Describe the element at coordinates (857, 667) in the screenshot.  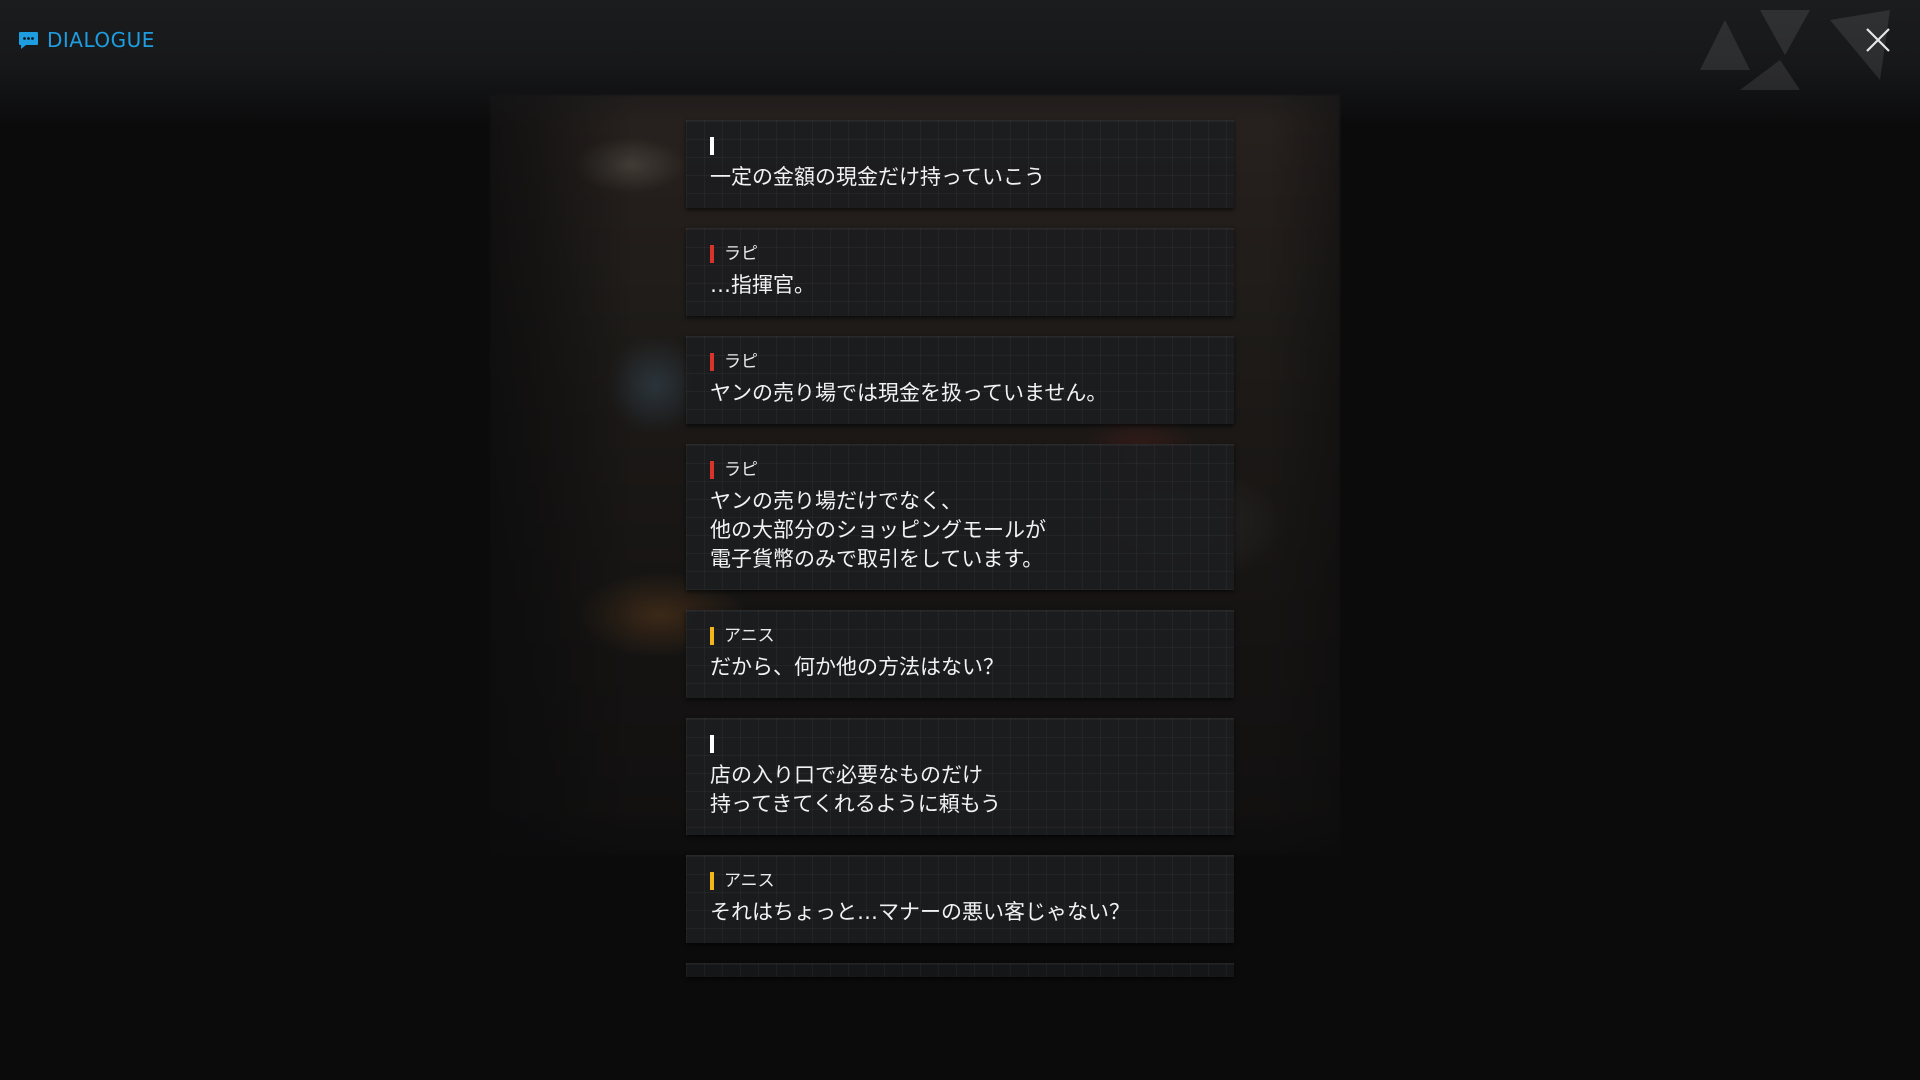
I see `dialogue-text: だから、何か他の方法はない？` at that location.